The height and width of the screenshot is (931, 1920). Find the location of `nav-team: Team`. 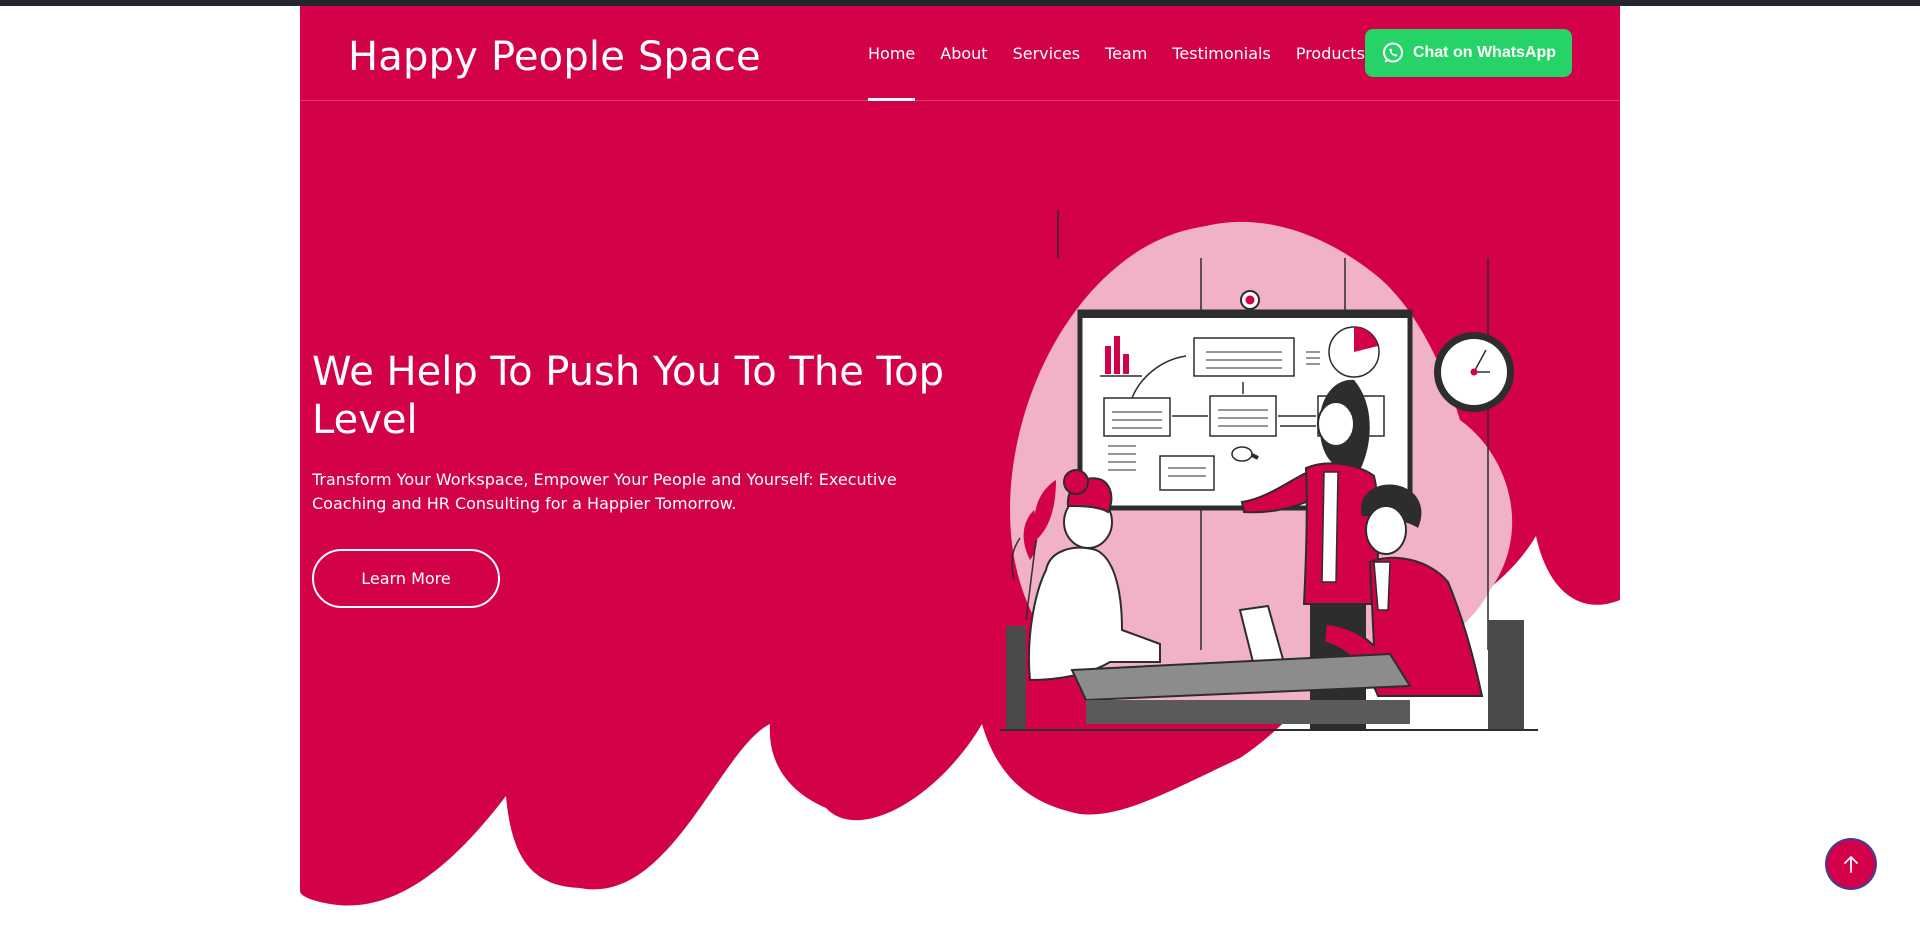

nav-team: Team is located at coordinates (1126, 53).